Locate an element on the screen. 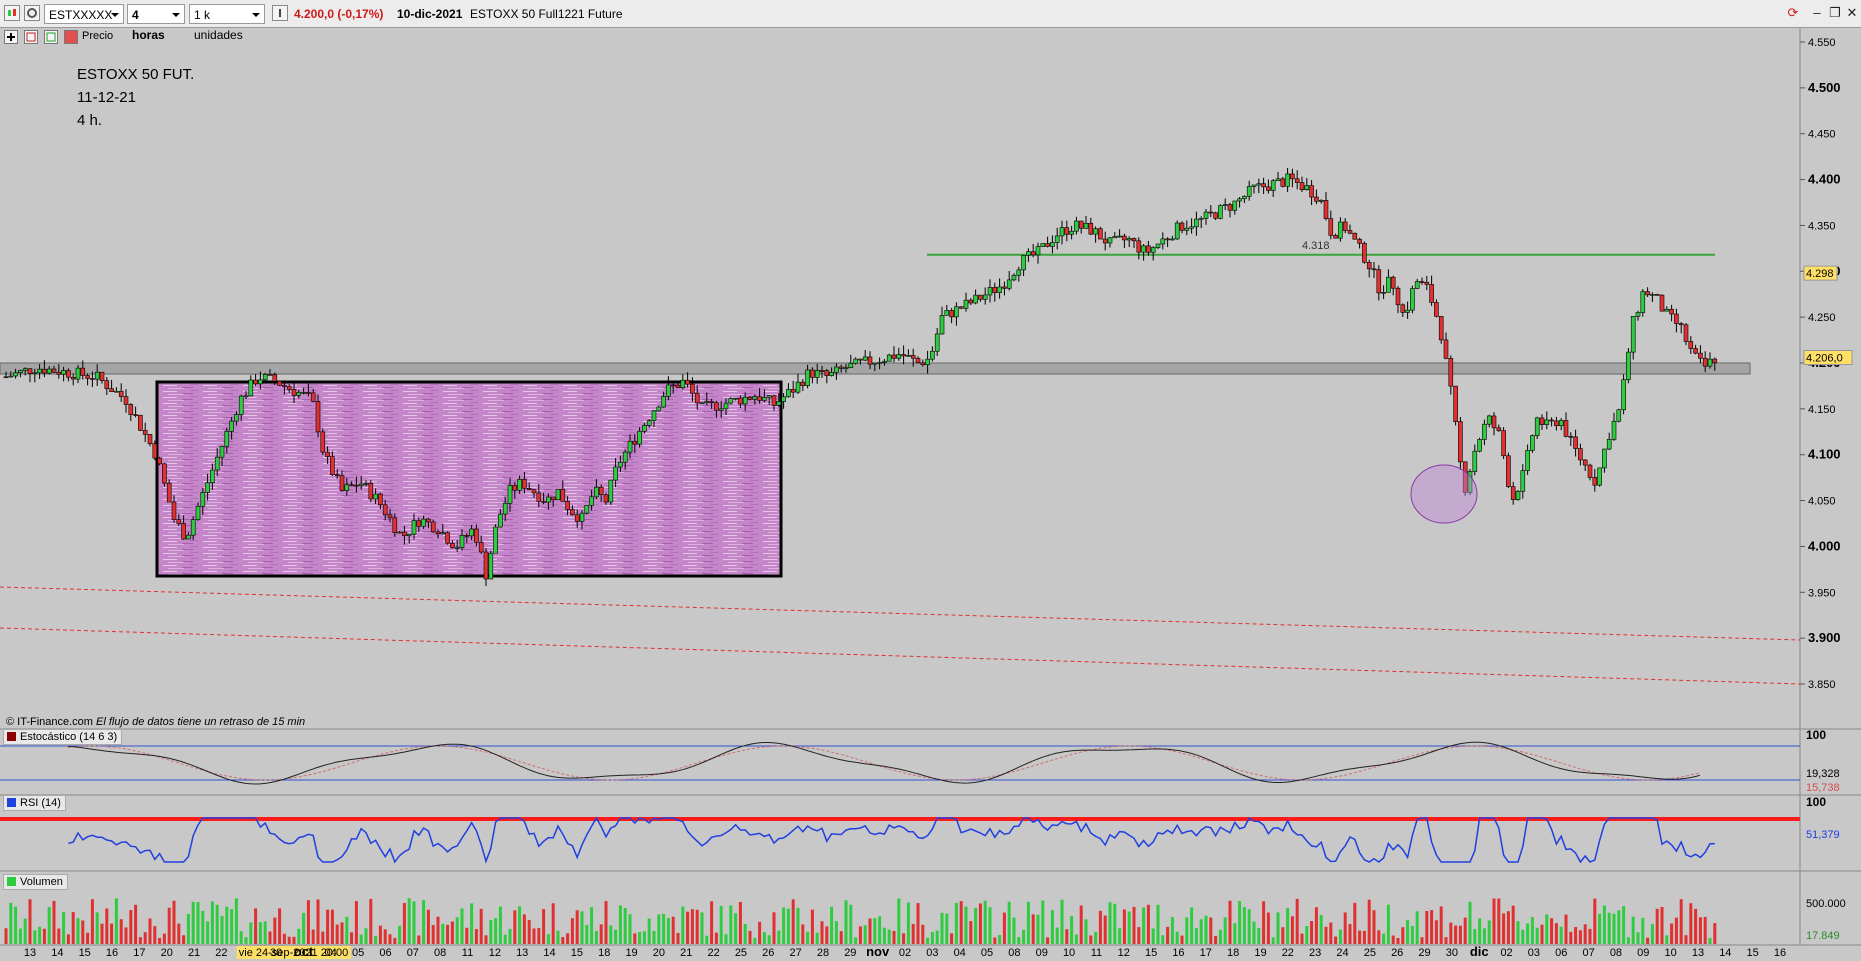  x-tick-label: 11 is located at coordinates (467, 953).